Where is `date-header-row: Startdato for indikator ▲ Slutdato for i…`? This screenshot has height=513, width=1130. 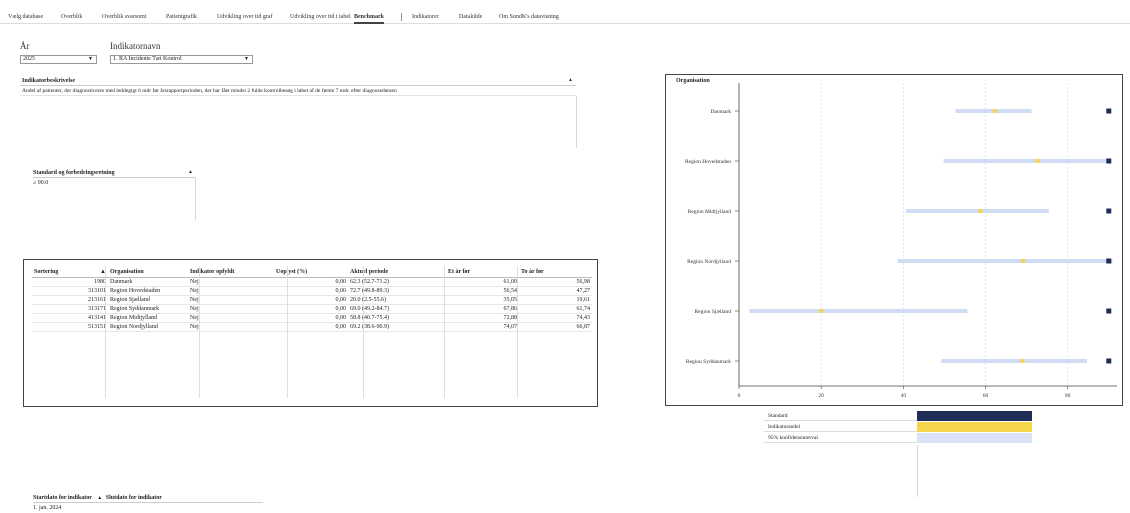 date-header-row: Startdato for indikator ▲ Slutdato for i… is located at coordinates (148, 498).